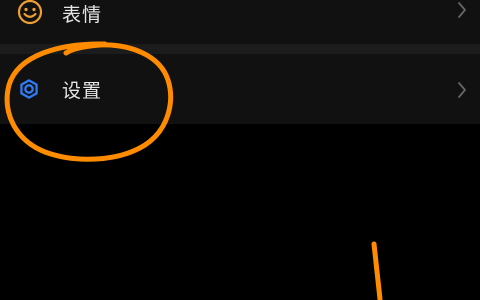 The image size is (480, 300). I want to click on smiley-icon, so click(30, 15).